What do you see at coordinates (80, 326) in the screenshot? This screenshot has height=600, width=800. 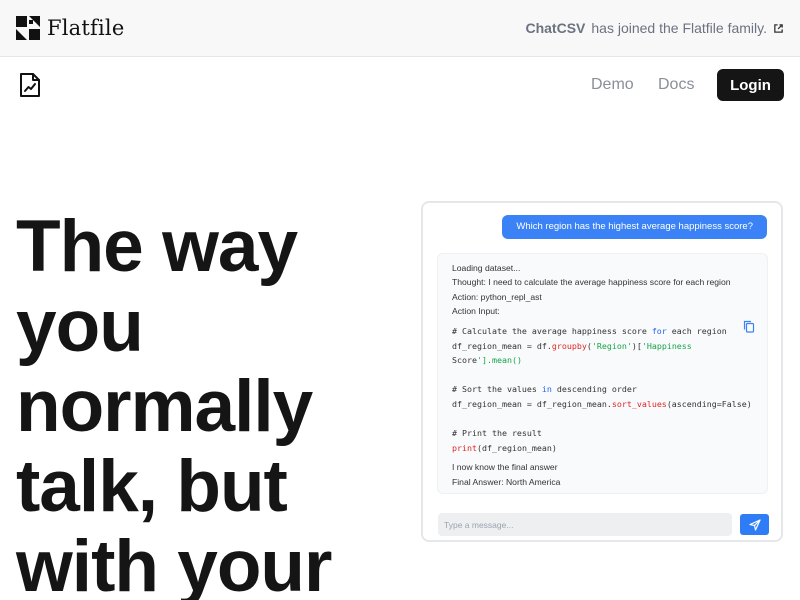 I see `hero-line: you` at bounding box center [80, 326].